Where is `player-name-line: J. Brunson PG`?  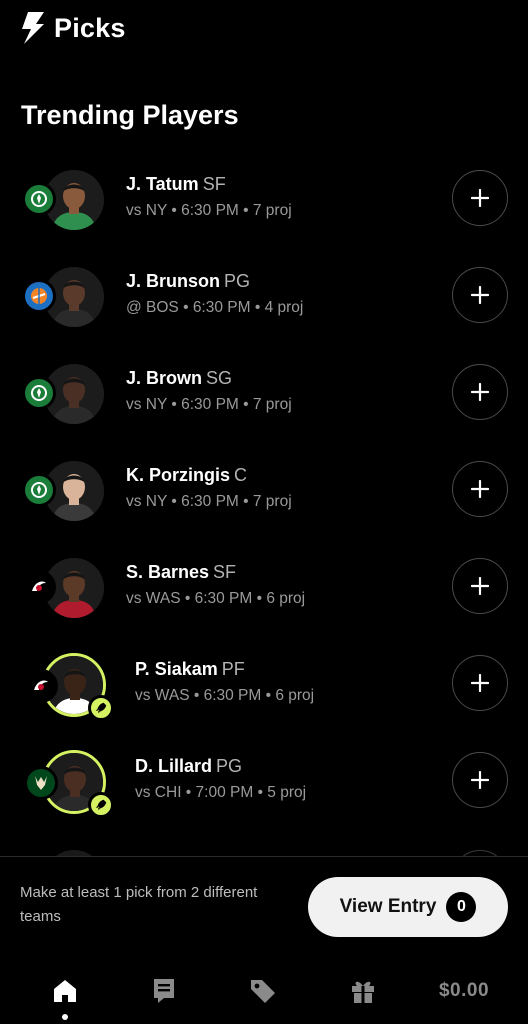
player-name-line: J. Brunson PG is located at coordinates (214, 281).